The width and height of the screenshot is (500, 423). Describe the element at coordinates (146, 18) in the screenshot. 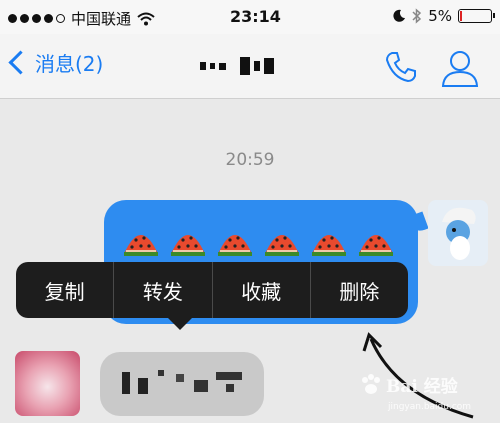

I see `wifi-icon` at that location.